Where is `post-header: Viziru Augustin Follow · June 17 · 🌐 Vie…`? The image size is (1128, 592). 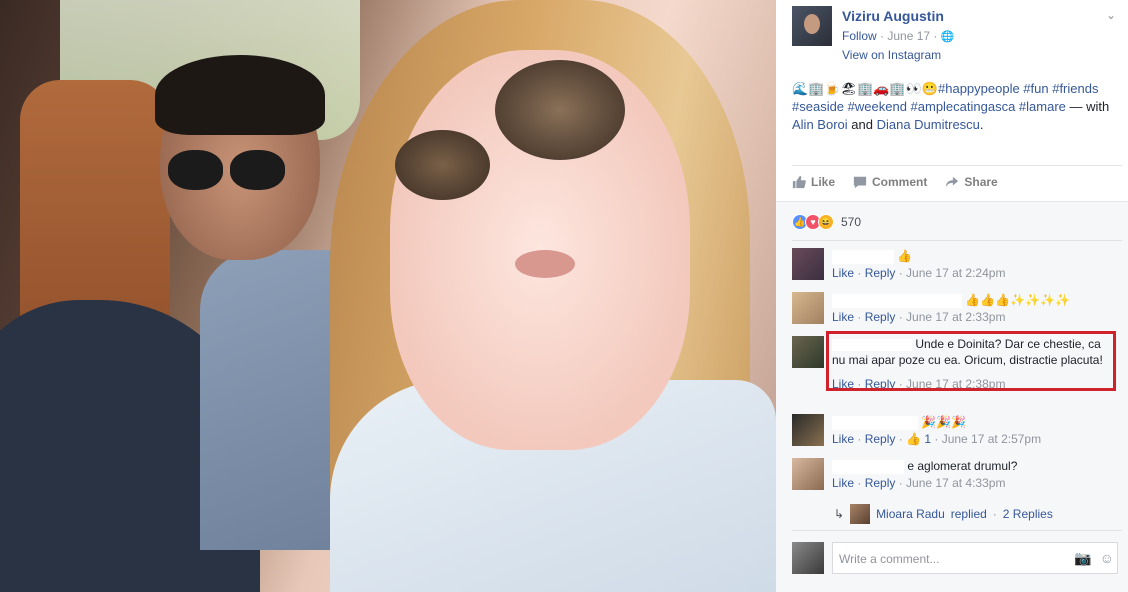
post-header: Viziru Augustin Follow · June 17 · 🌐 Vie… is located at coordinates (957, 36).